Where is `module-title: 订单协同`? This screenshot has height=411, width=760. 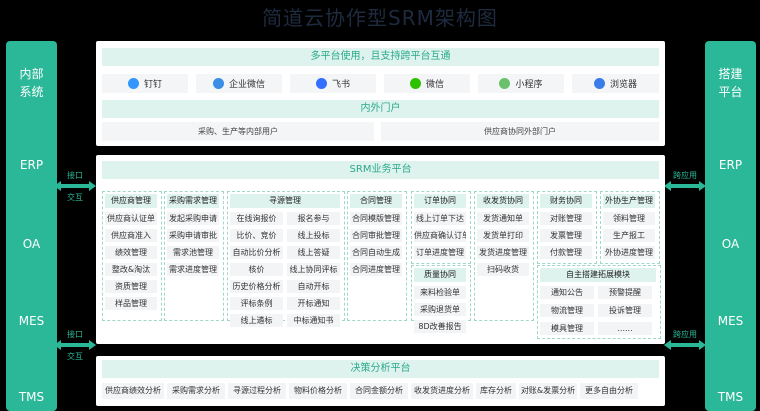 module-title: 订单协同 is located at coordinates (440, 201).